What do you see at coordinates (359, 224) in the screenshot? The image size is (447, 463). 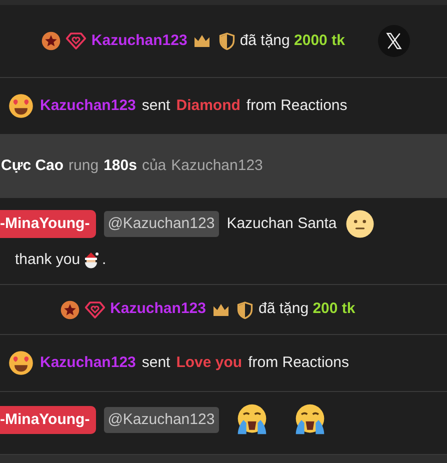 I see `smiley-face-icon` at bounding box center [359, 224].